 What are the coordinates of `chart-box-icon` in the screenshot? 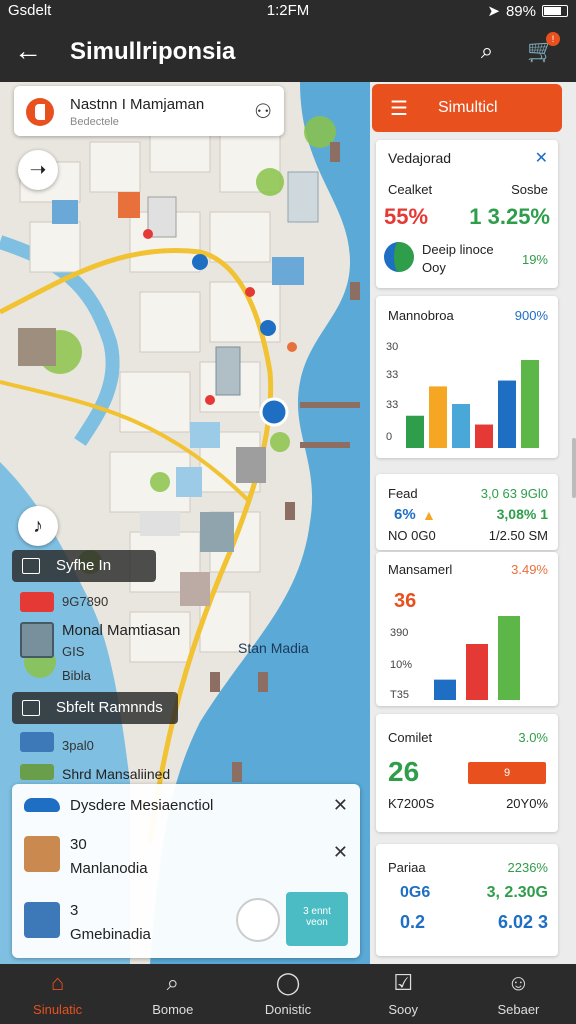 It's located at (31, 566).